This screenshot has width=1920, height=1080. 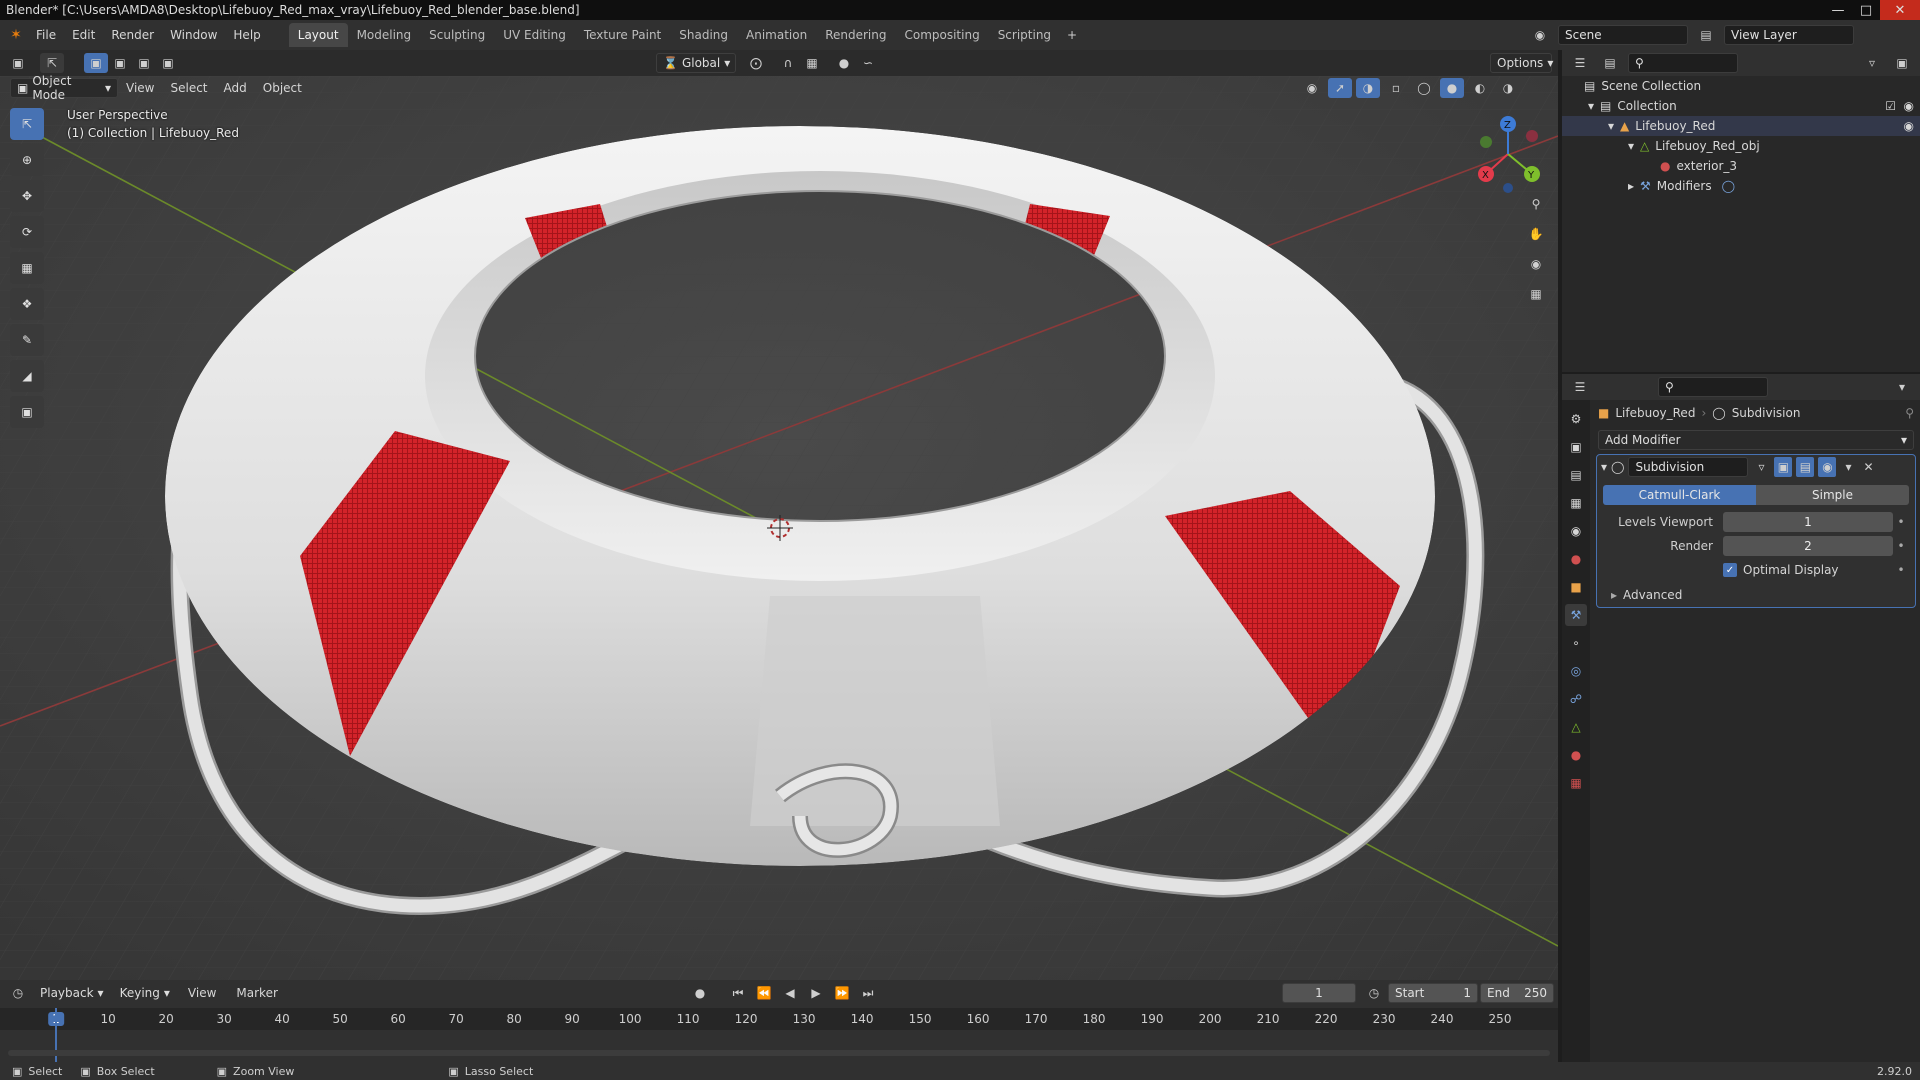 What do you see at coordinates (96, 63) in the screenshot?
I see `select-mode-new-icon: ▣` at bounding box center [96, 63].